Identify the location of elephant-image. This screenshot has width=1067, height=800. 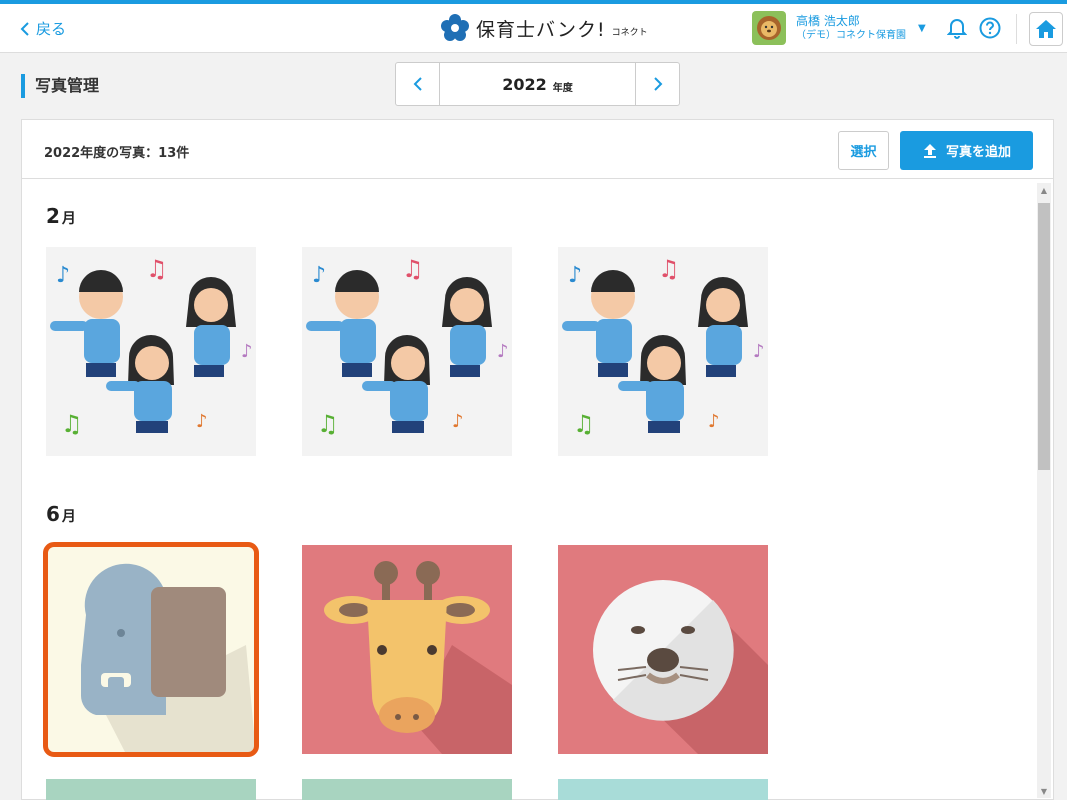
(151, 649).